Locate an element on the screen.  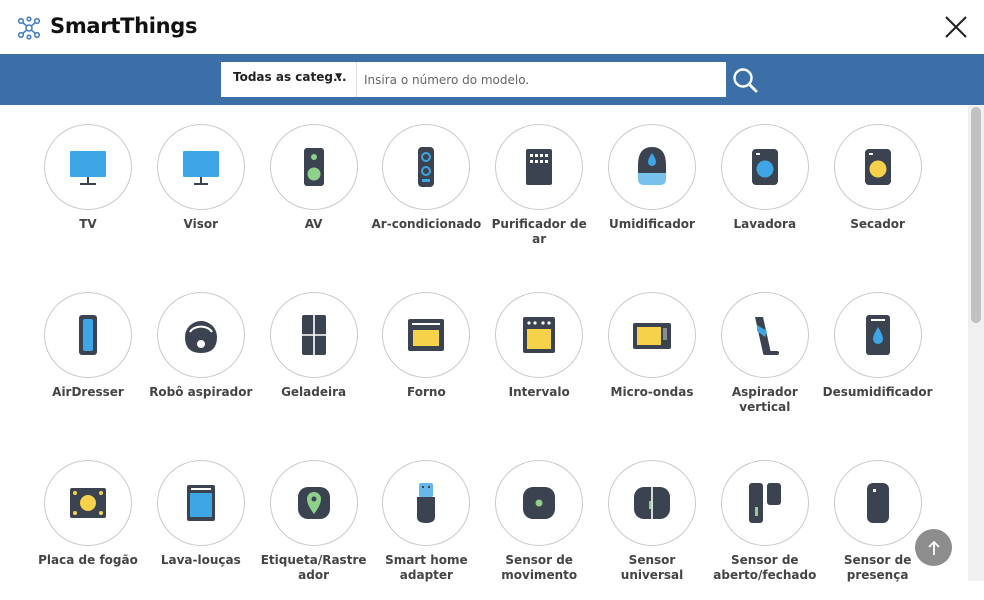
device-tile-monitor: Visor is located at coordinates (201, 194).